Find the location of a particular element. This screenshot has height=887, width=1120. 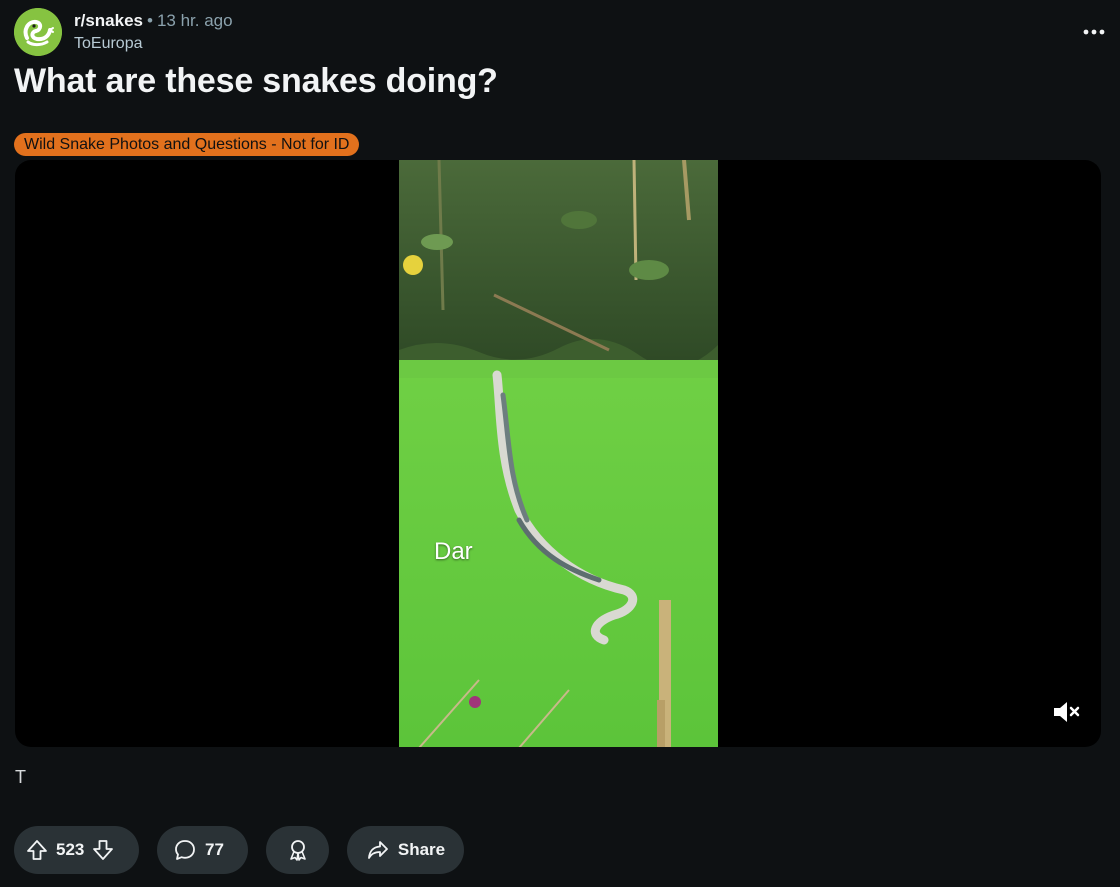

comments-button: 77 is located at coordinates (202, 850).